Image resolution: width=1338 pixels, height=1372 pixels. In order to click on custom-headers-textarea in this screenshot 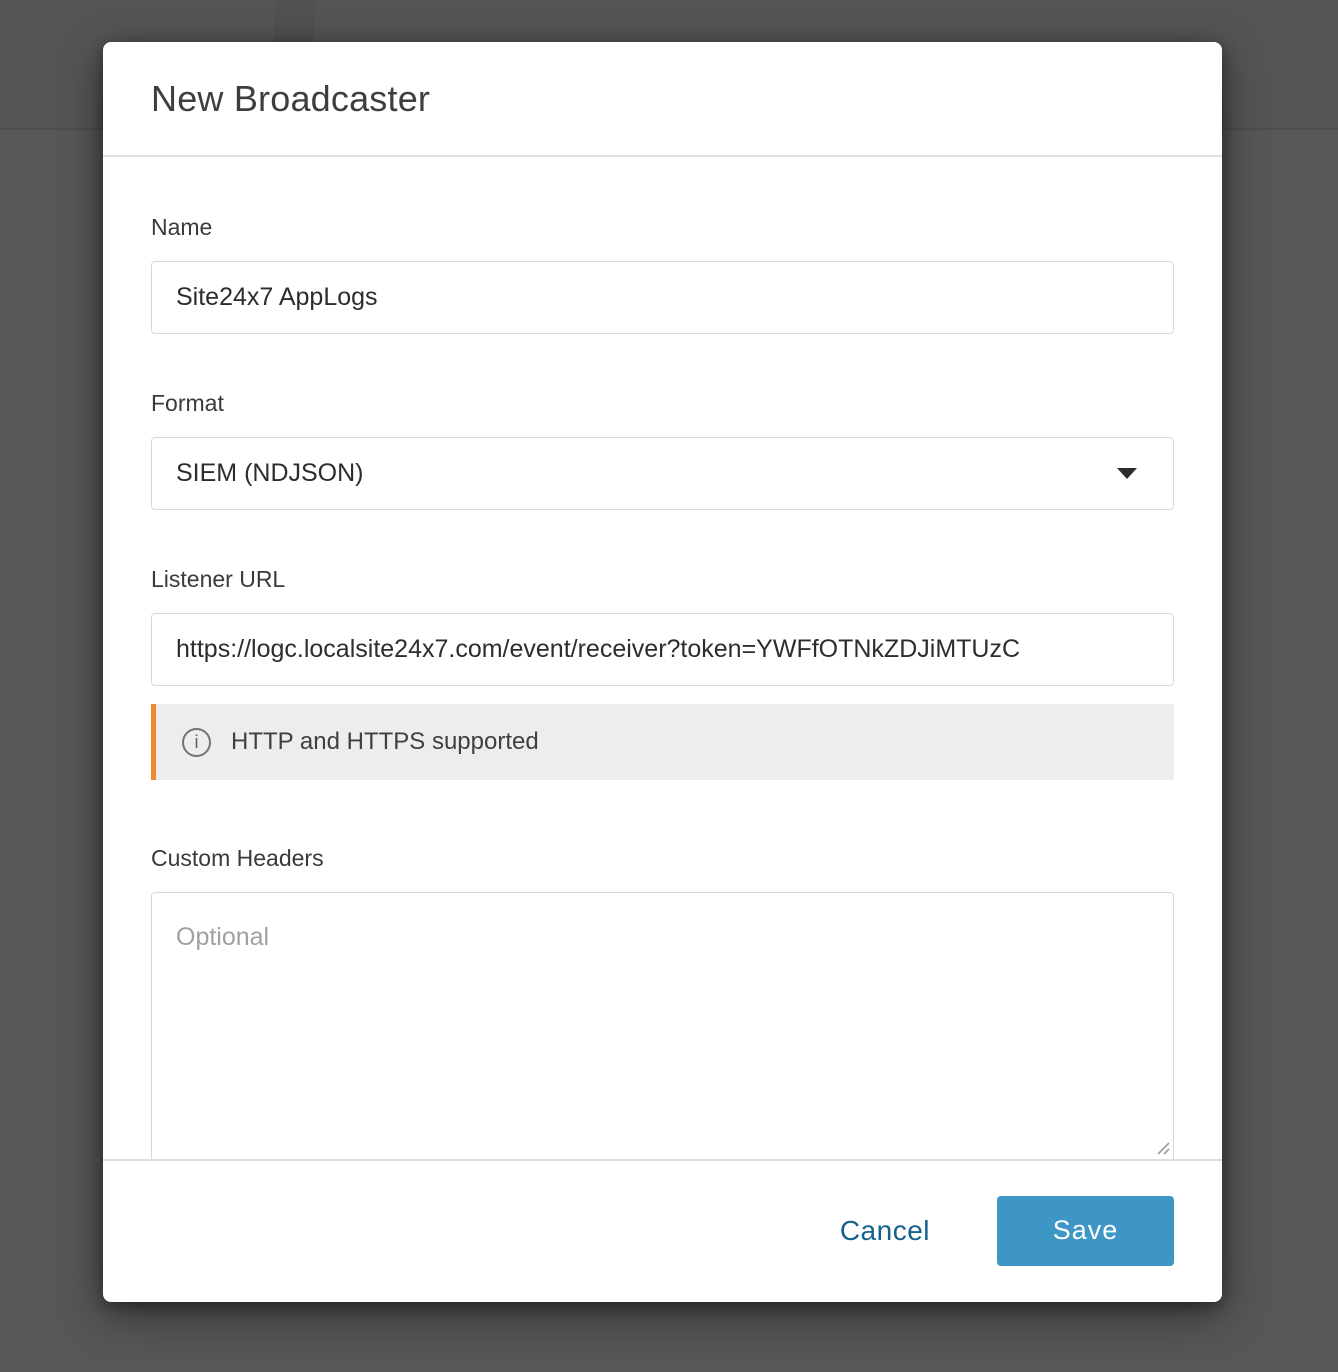, I will do `click(662, 1025)`.